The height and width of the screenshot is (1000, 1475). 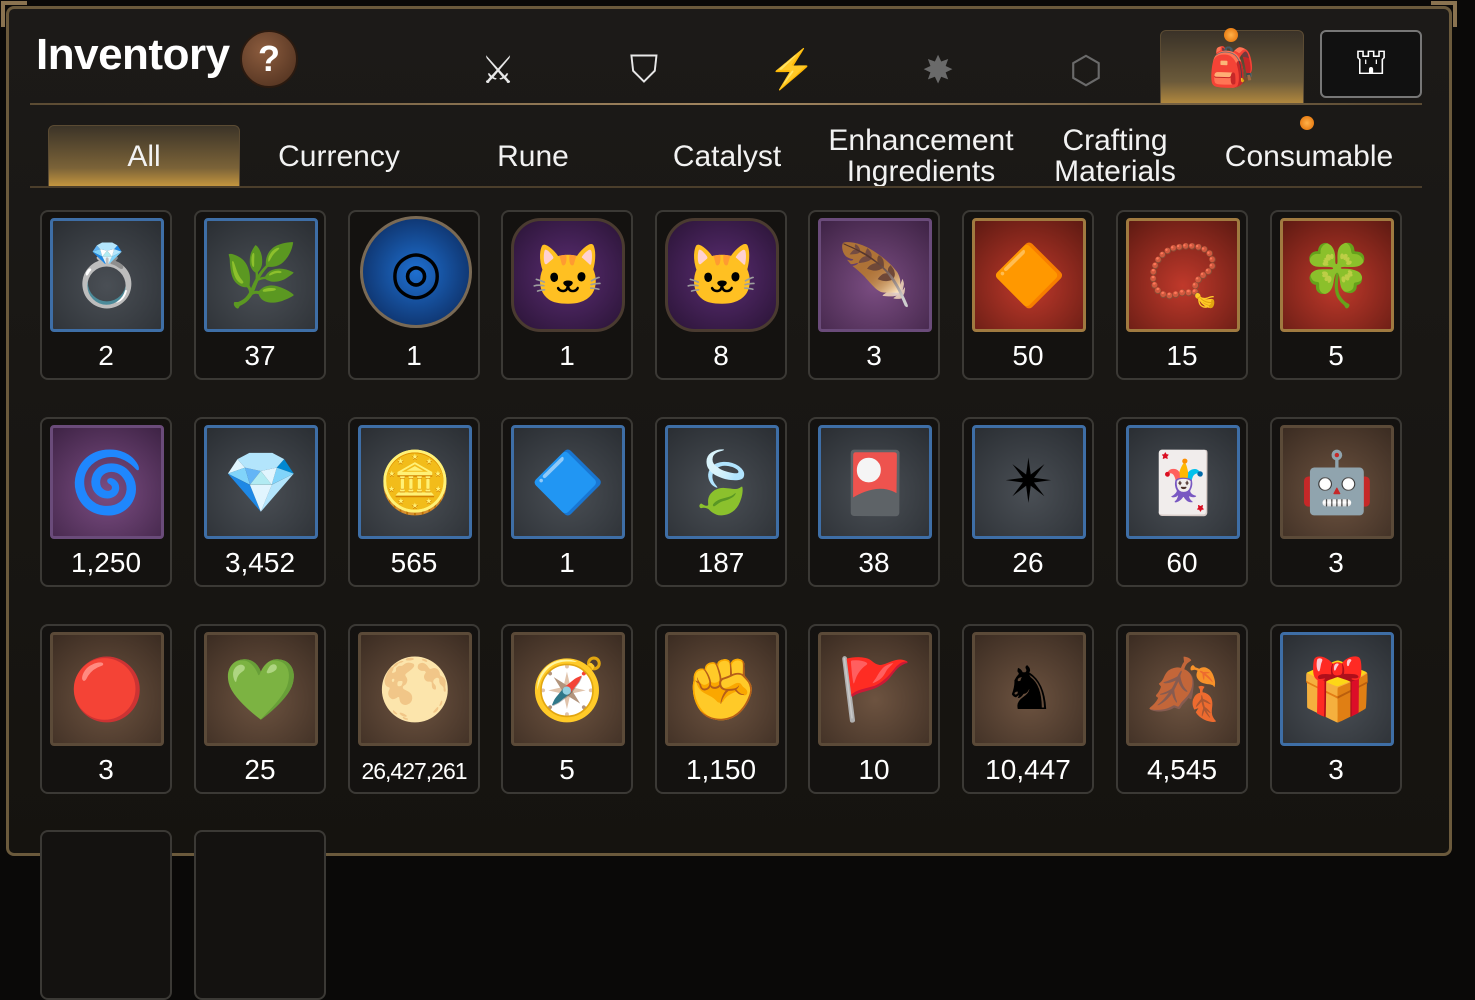 What do you see at coordinates (415, 482) in the screenshot?
I see `silver-coin-icon: 🪙` at bounding box center [415, 482].